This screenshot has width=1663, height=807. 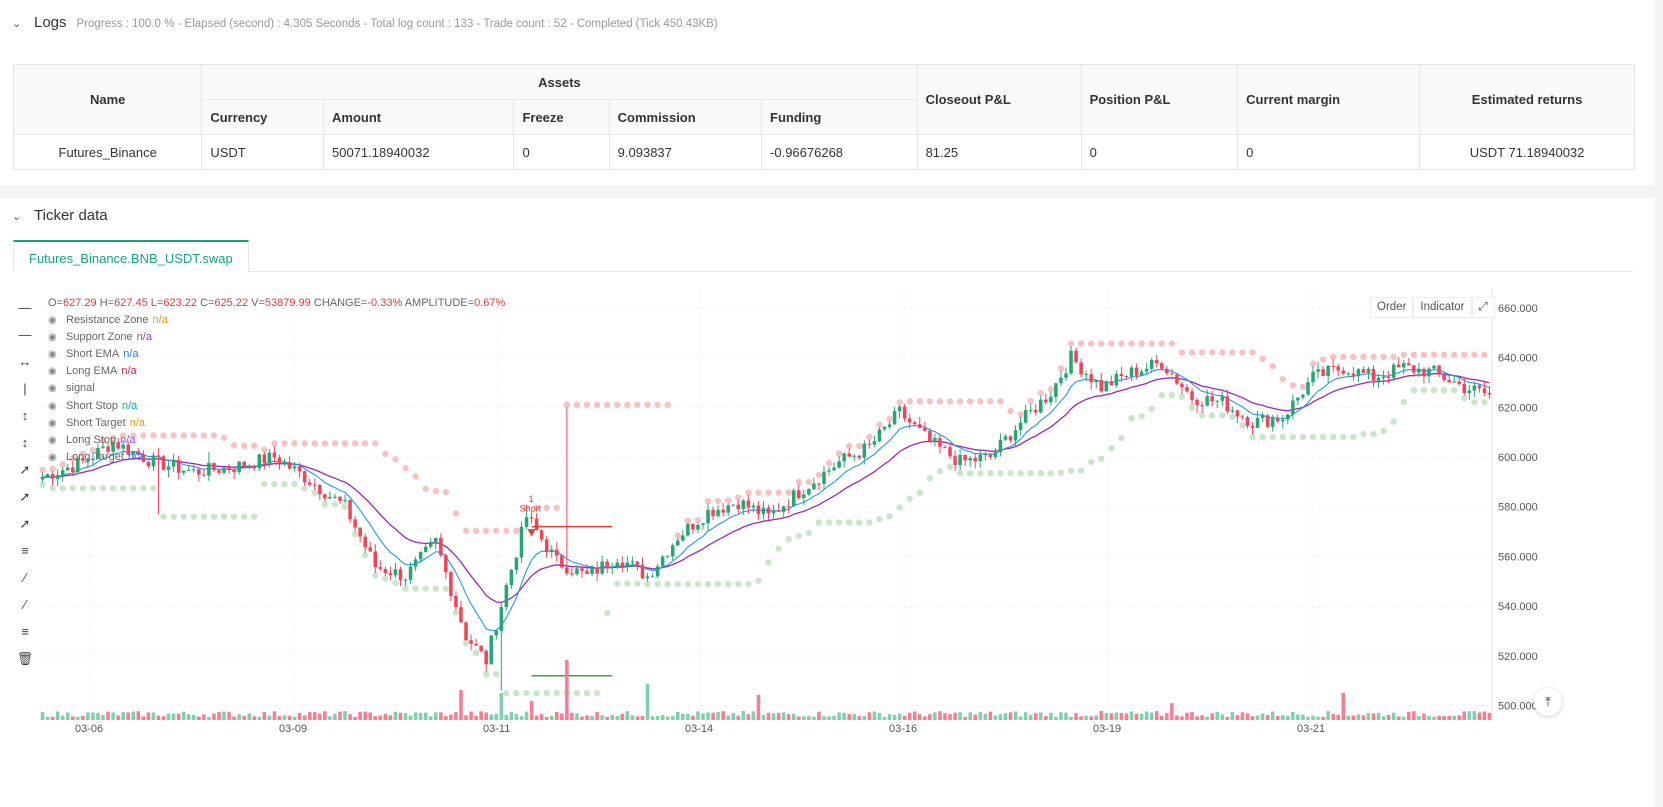 I want to click on parallel-channel-icon: ∕, so click(x=25, y=577).